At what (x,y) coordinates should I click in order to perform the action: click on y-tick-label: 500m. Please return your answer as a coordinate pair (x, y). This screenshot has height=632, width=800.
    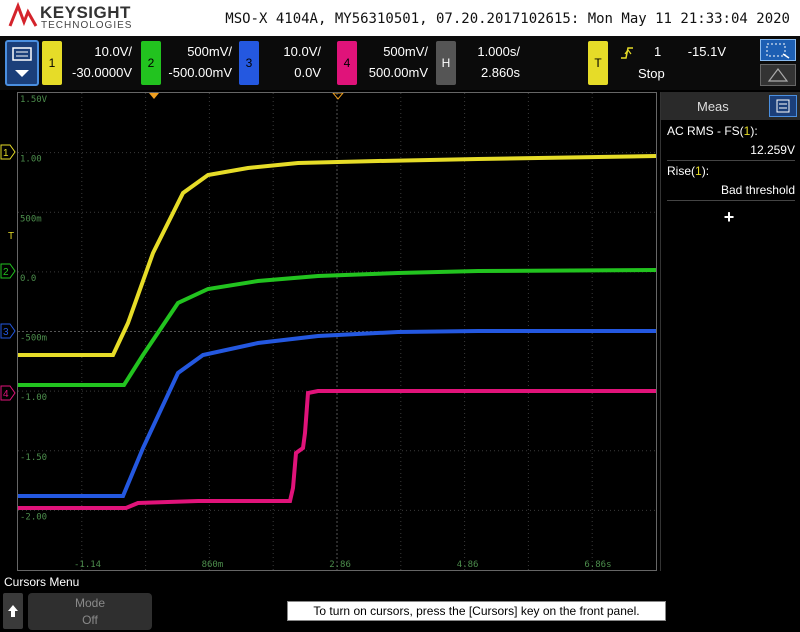
    Looking at the image, I should click on (31, 219).